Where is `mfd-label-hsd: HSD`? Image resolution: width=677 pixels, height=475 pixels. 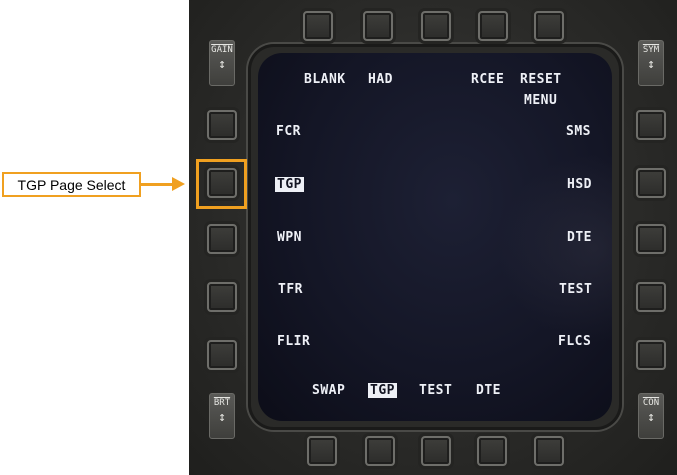
mfd-label-hsd: HSD is located at coordinates (579, 184).